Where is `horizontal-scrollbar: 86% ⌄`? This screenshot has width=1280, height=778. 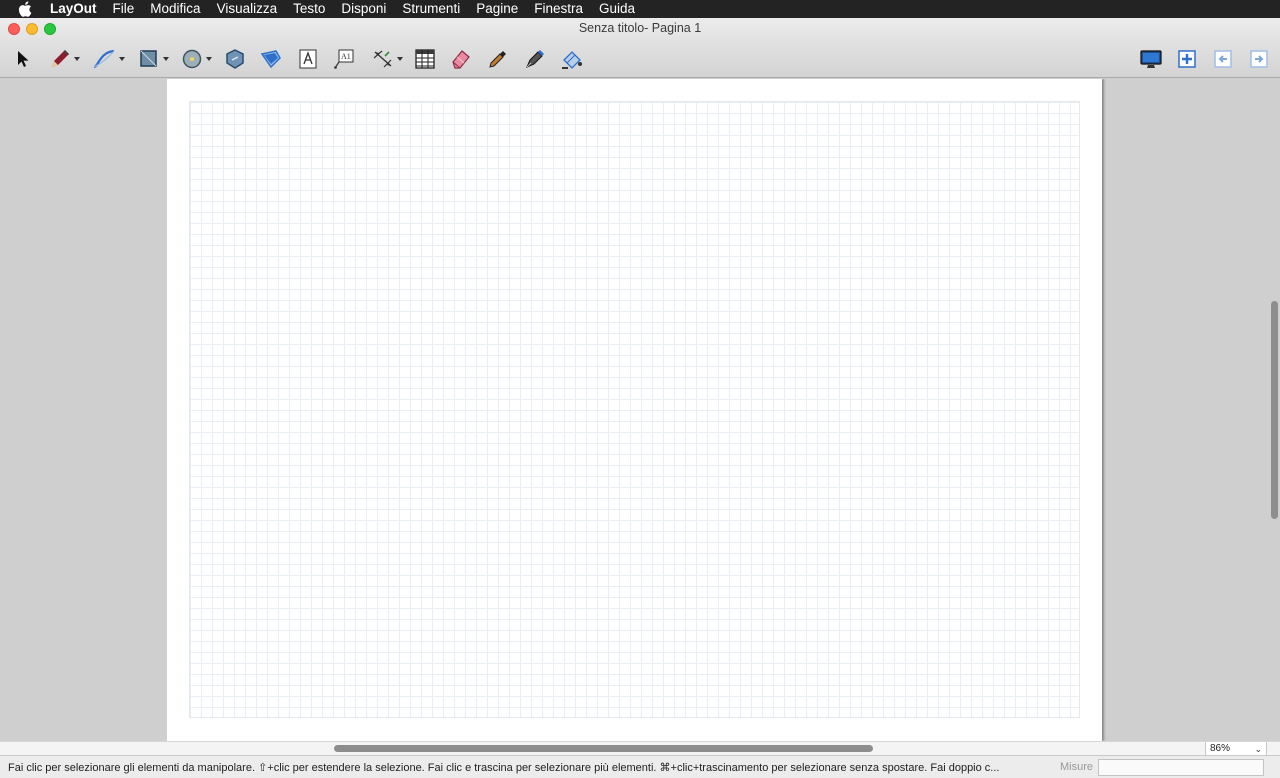
horizontal-scrollbar: 86% ⌄ is located at coordinates (640, 748).